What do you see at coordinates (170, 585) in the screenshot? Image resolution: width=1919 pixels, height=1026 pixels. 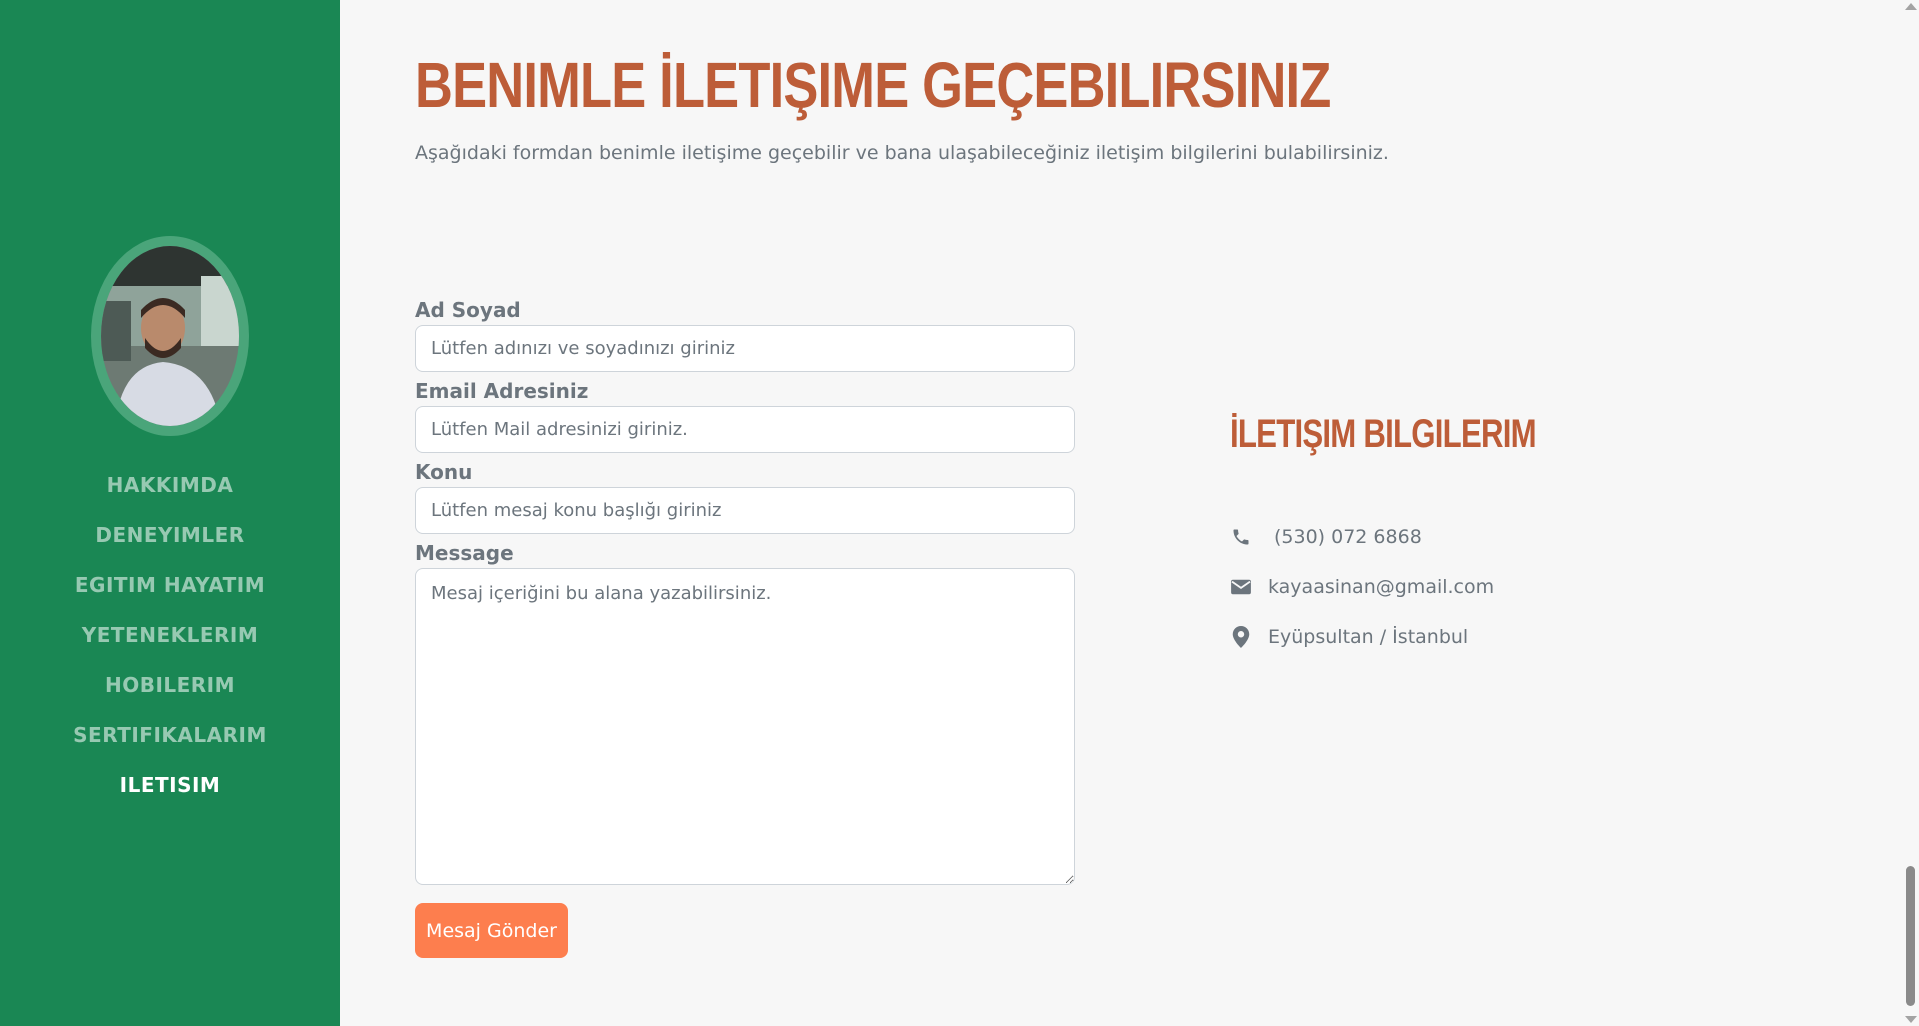 I see `nav-item-egitim-hayatim: EGITIM HAYATIM` at bounding box center [170, 585].